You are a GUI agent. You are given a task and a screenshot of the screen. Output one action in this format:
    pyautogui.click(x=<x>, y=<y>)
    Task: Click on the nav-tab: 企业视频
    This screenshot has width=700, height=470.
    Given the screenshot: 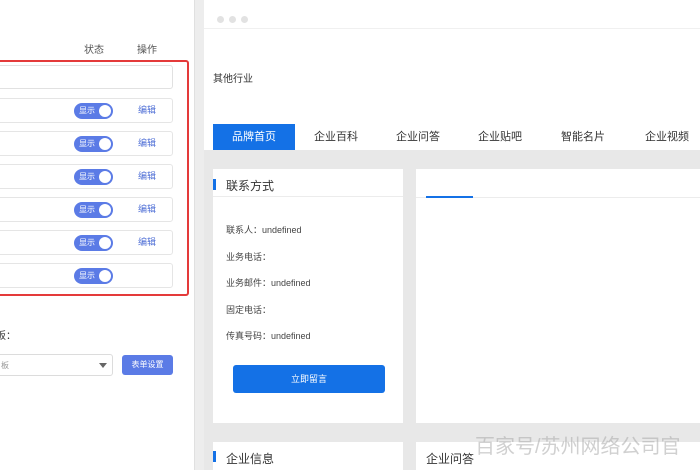 What is the action you would take?
    pyautogui.click(x=662, y=137)
    